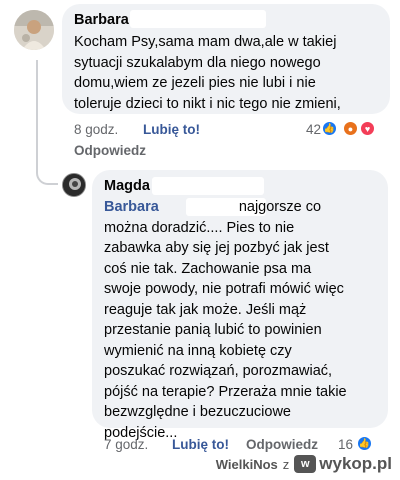 Image resolution: width=400 pixels, height=480 pixels. I want to click on watermark-site: wykop.pl, so click(355, 463).